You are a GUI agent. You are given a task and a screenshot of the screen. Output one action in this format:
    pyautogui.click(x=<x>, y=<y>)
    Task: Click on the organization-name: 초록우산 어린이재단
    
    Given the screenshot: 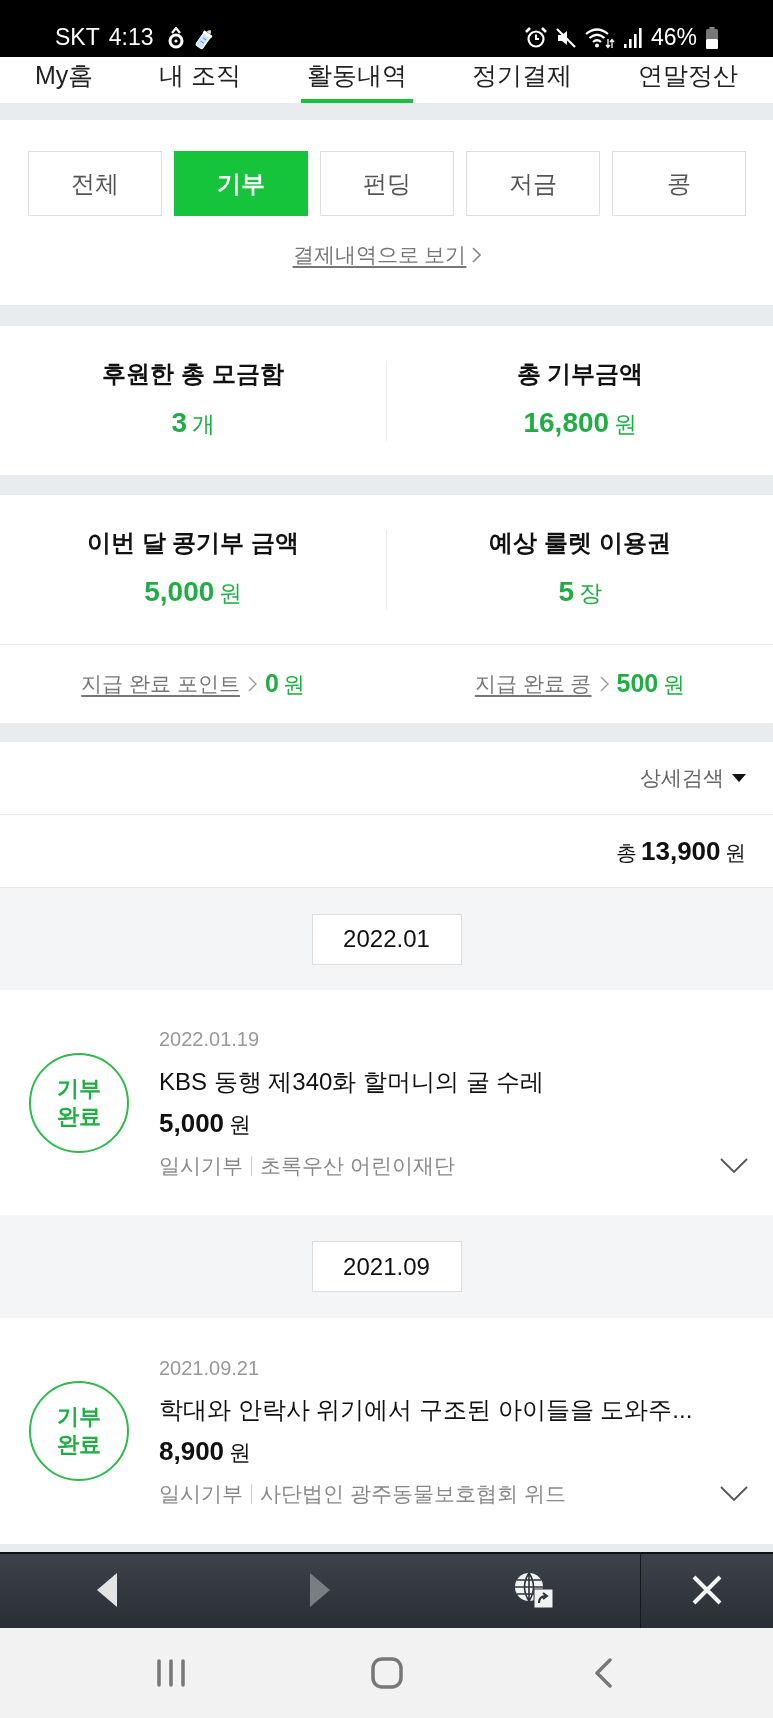 What is the action you would take?
    pyautogui.click(x=357, y=1165)
    